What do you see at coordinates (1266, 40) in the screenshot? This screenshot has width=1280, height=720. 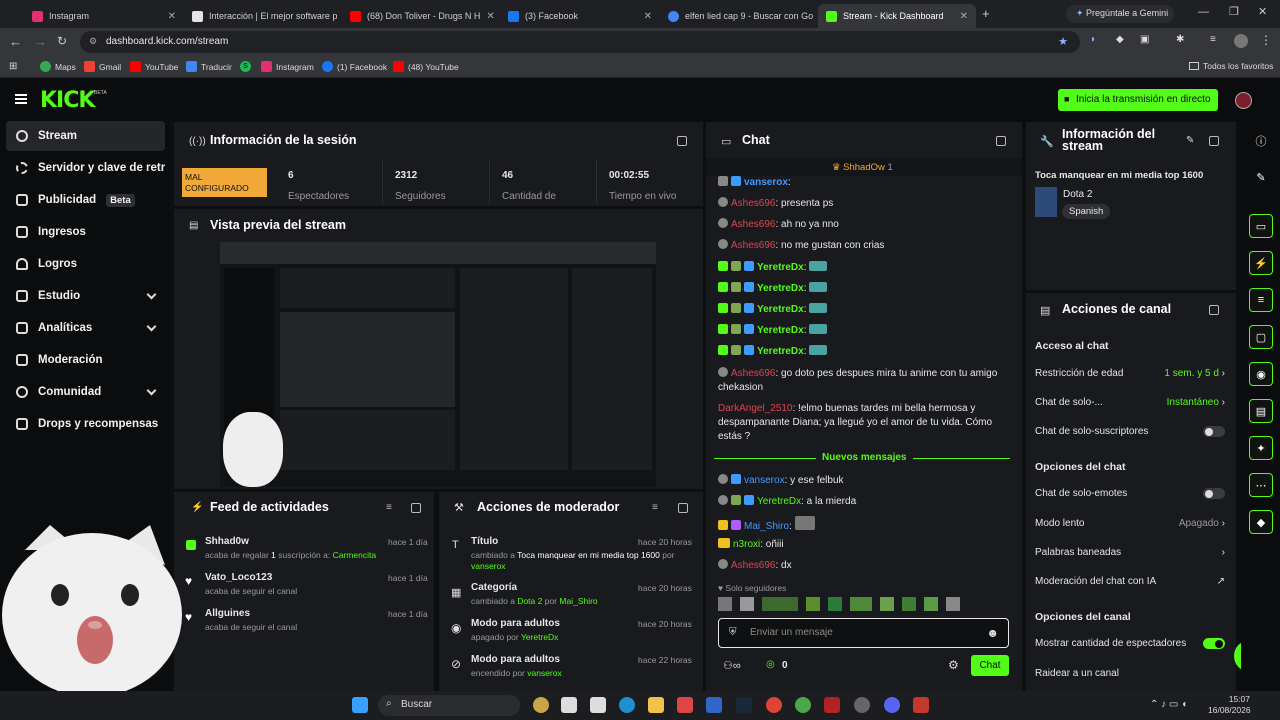 I see `browser-menu-icon: ⋮` at bounding box center [1266, 40].